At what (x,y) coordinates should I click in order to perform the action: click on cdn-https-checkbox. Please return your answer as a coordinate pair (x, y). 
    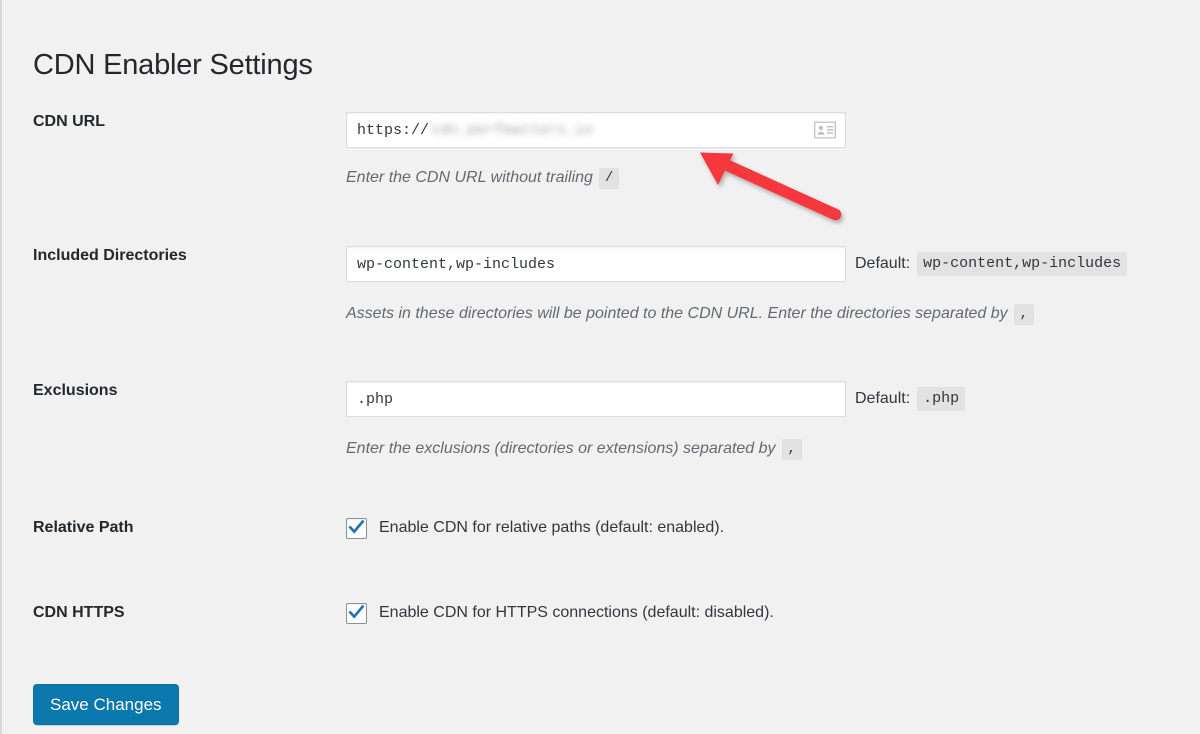
    Looking at the image, I should click on (356, 613).